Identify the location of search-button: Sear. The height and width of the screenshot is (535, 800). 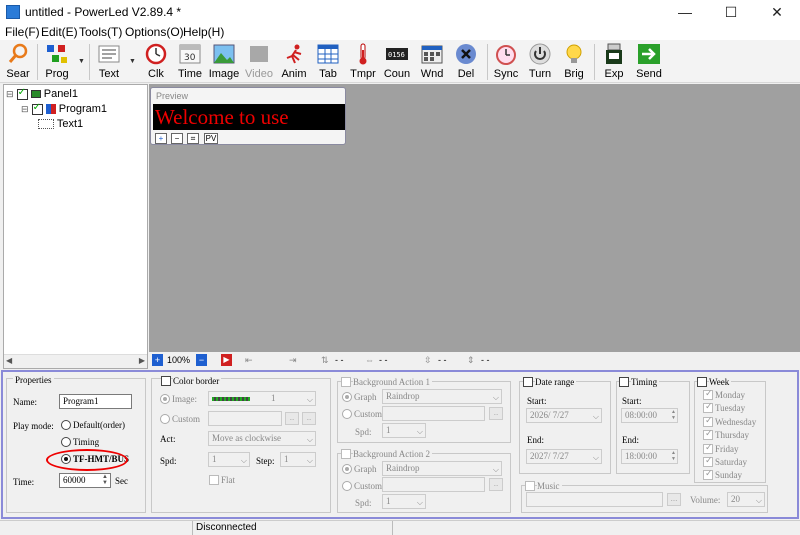
(18, 62).